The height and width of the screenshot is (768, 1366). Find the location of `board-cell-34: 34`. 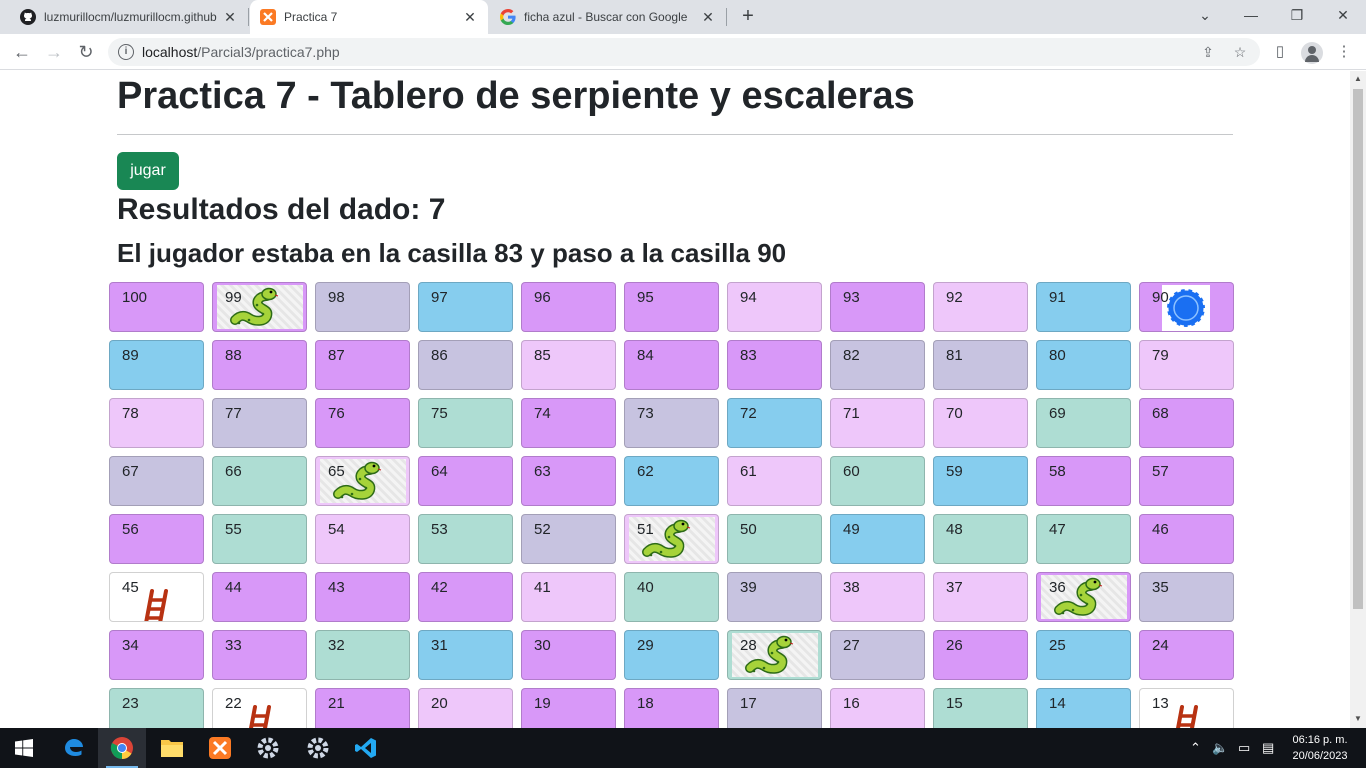

board-cell-34: 34 is located at coordinates (156, 655).